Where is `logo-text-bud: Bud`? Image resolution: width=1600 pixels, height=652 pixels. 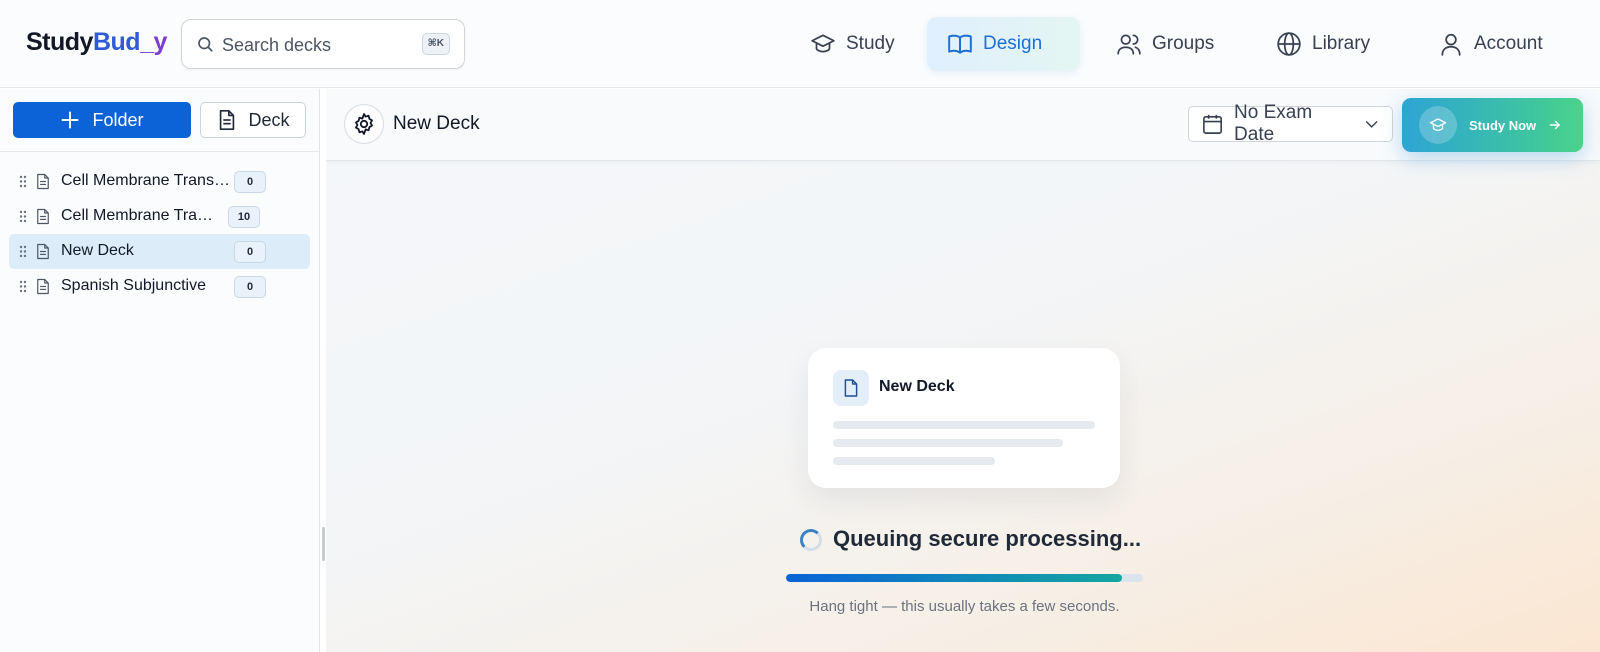 logo-text-bud: Bud is located at coordinates (116, 42).